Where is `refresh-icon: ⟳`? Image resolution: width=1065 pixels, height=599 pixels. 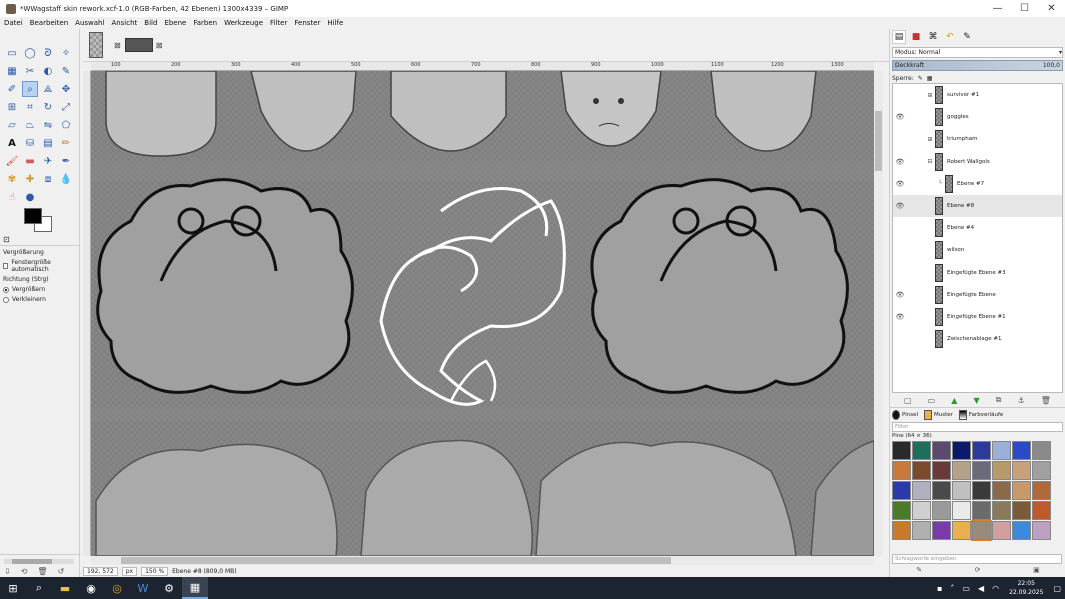 refresh-icon: ⟳ is located at coordinates (978, 571).